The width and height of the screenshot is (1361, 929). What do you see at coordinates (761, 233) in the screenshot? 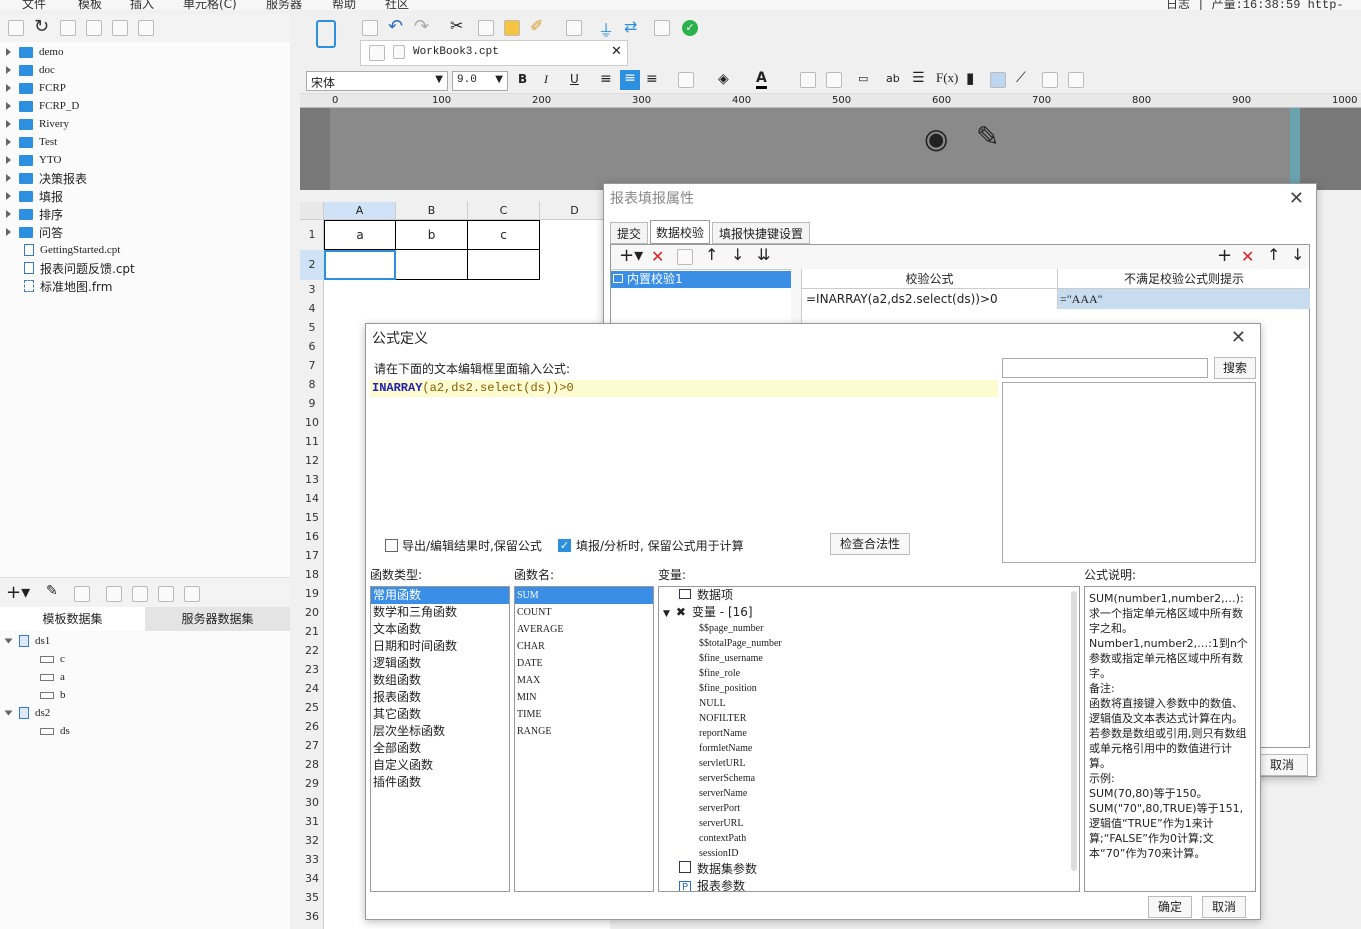
I see `tab-shortcuts: 填报快捷键设置` at bounding box center [761, 233].